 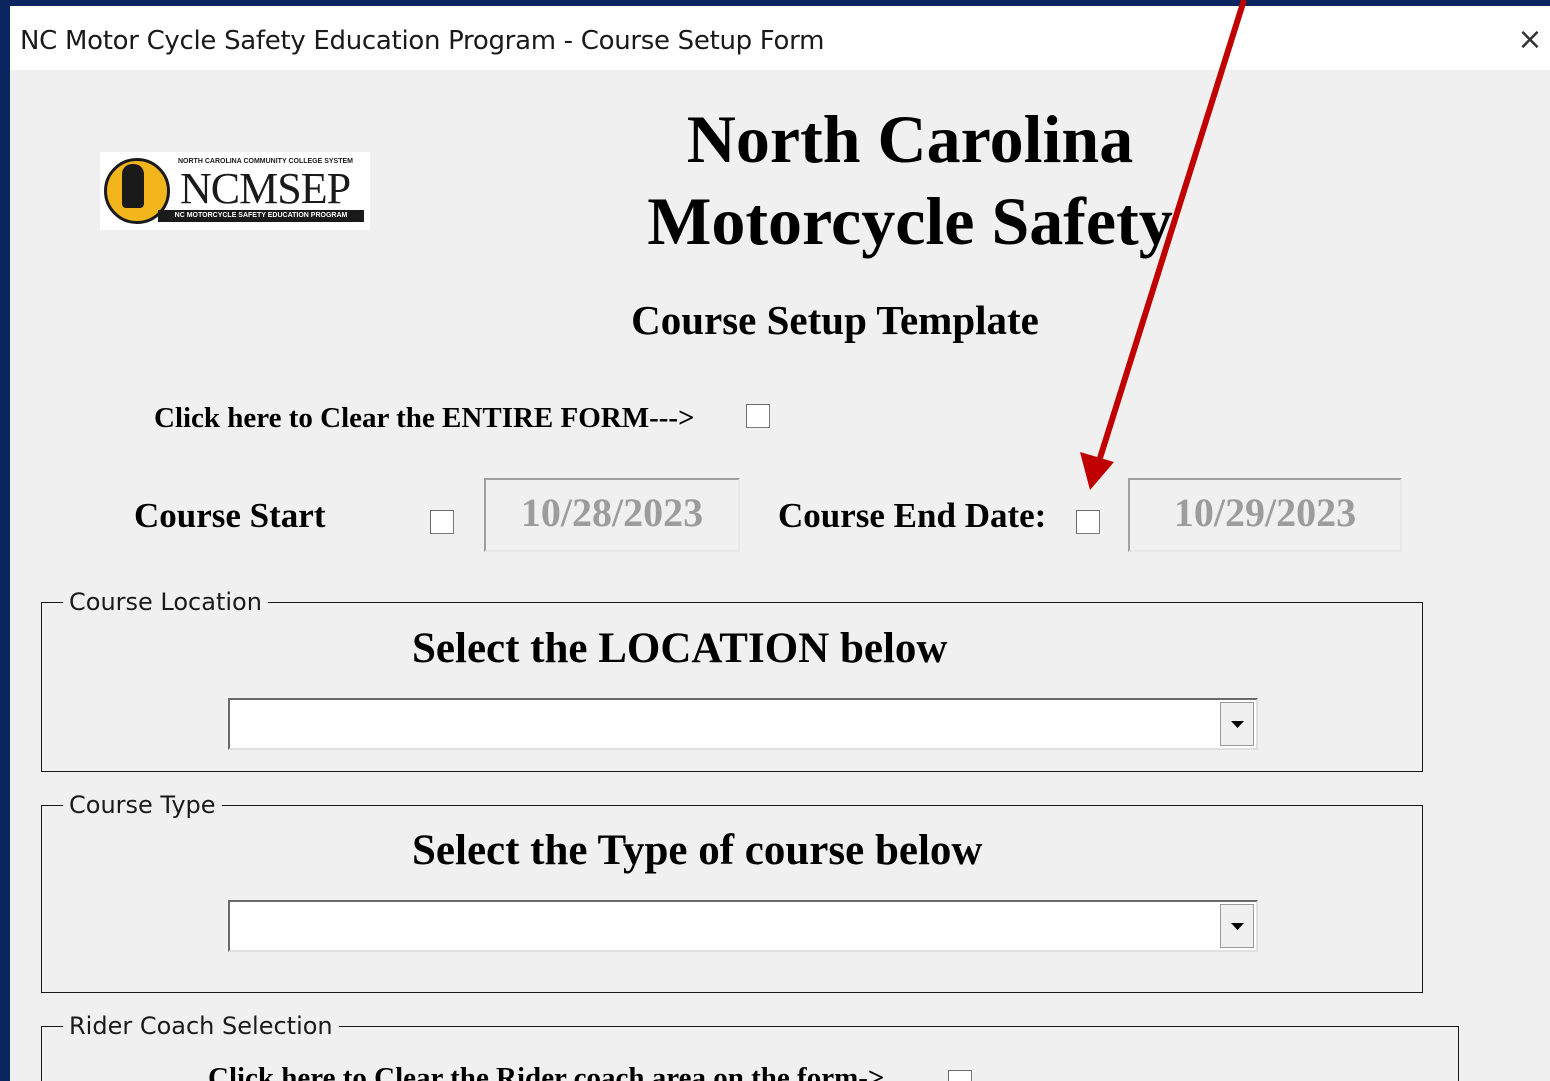 I want to click on page-title-line-1: North Carolina, so click(x=910, y=139).